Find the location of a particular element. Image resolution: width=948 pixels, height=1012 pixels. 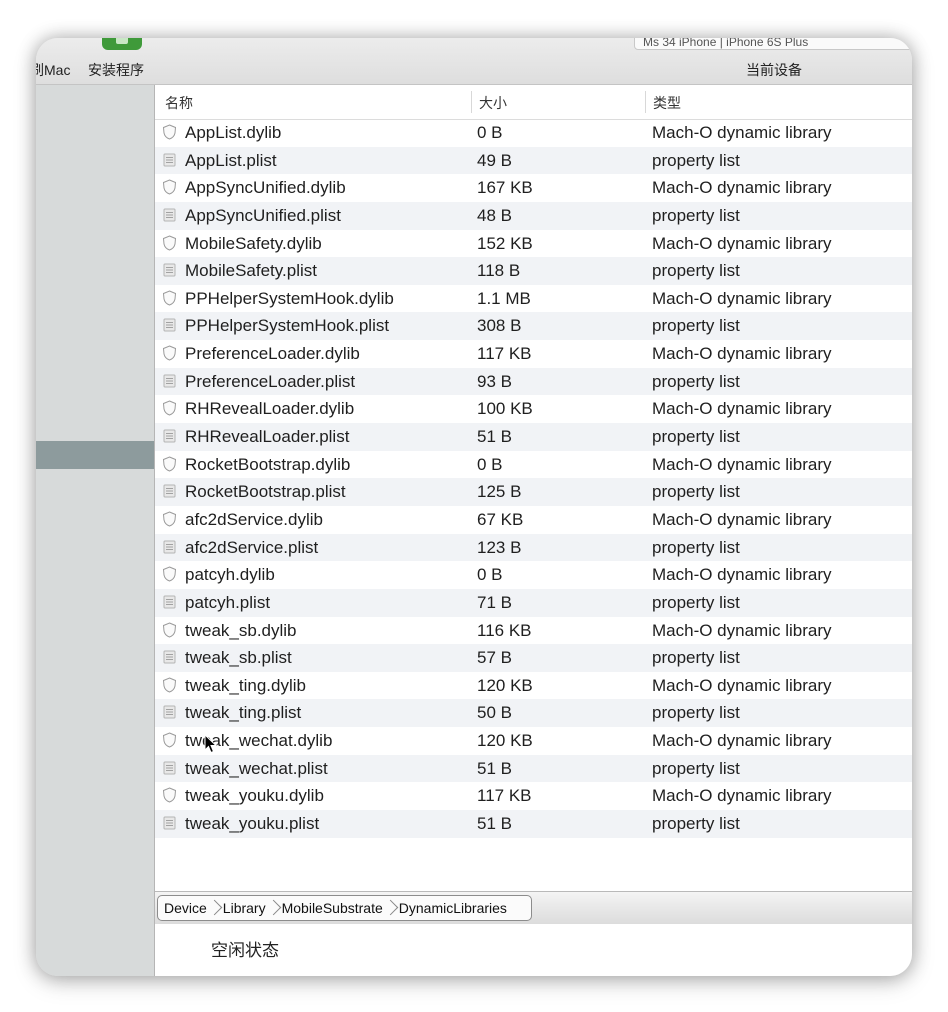

file-name: AppList.dylib is located at coordinates (233, 132).